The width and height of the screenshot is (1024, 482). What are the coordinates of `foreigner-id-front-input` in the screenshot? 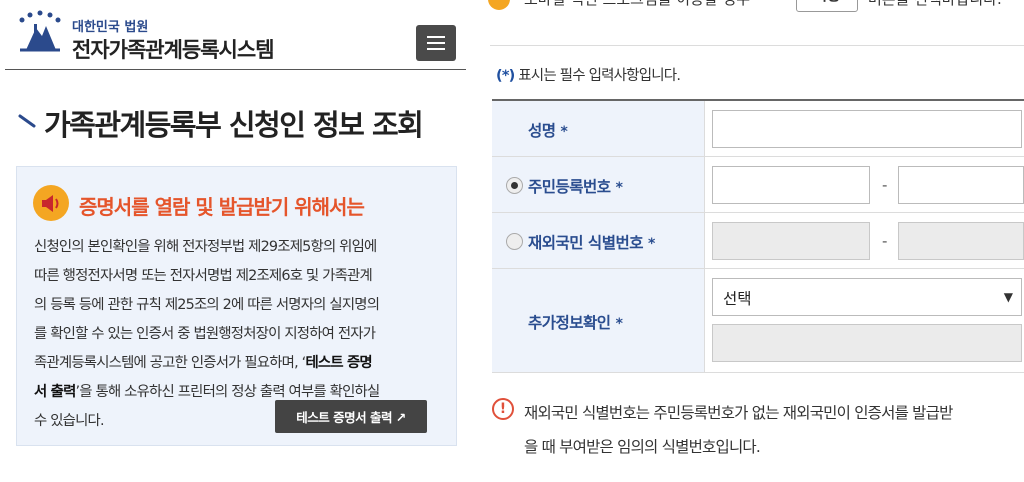 It's located at (791, 241).